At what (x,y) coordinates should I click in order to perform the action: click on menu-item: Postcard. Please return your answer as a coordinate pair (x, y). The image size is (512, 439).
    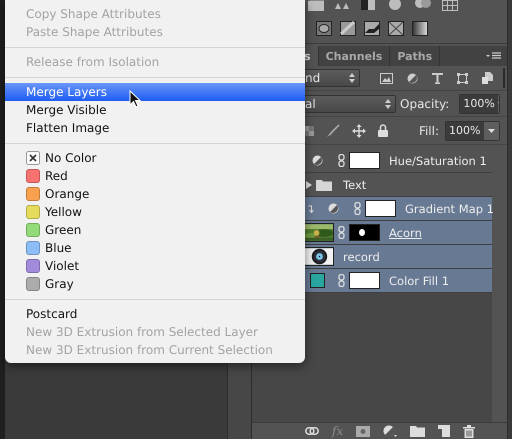
    Looking at the image, I should click on (155, 314).